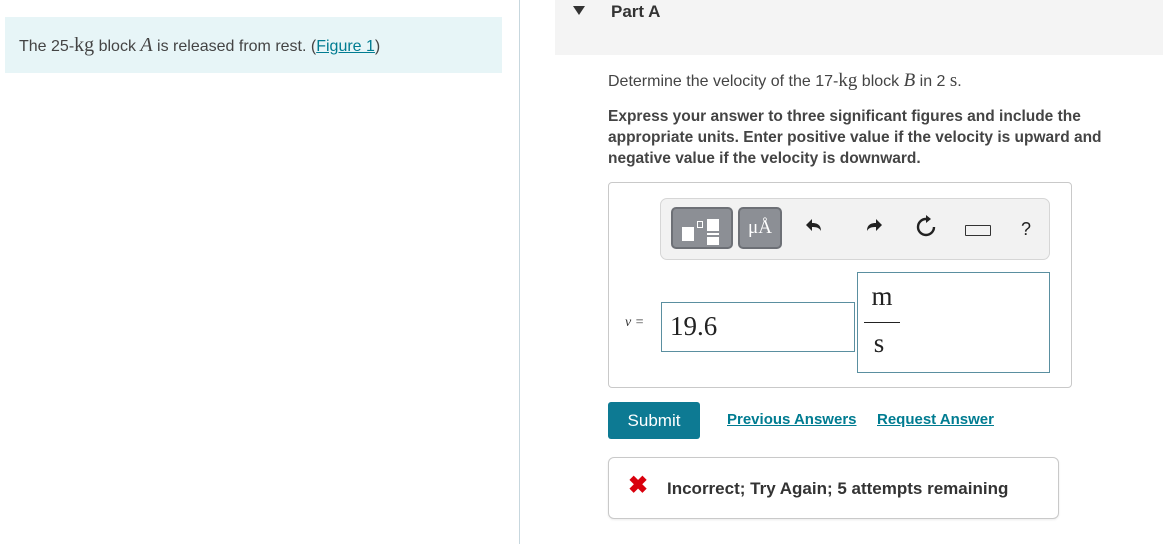 The height and width of the screenshot is (544, 1163). I want to click on previous-answers-link: Previous Answers, so click(792, 419).